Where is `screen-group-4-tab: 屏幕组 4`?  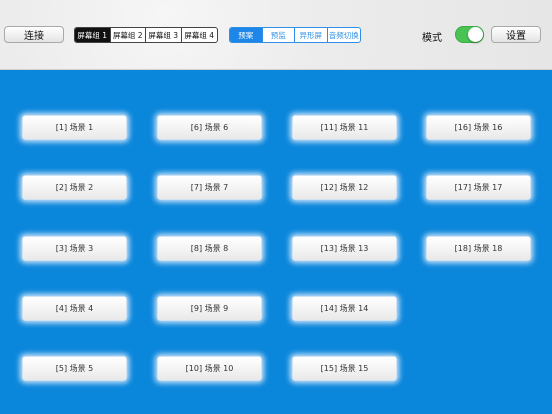
screen-group-4-tab: 屏幕组 4 is located at coordinates (199, 35).